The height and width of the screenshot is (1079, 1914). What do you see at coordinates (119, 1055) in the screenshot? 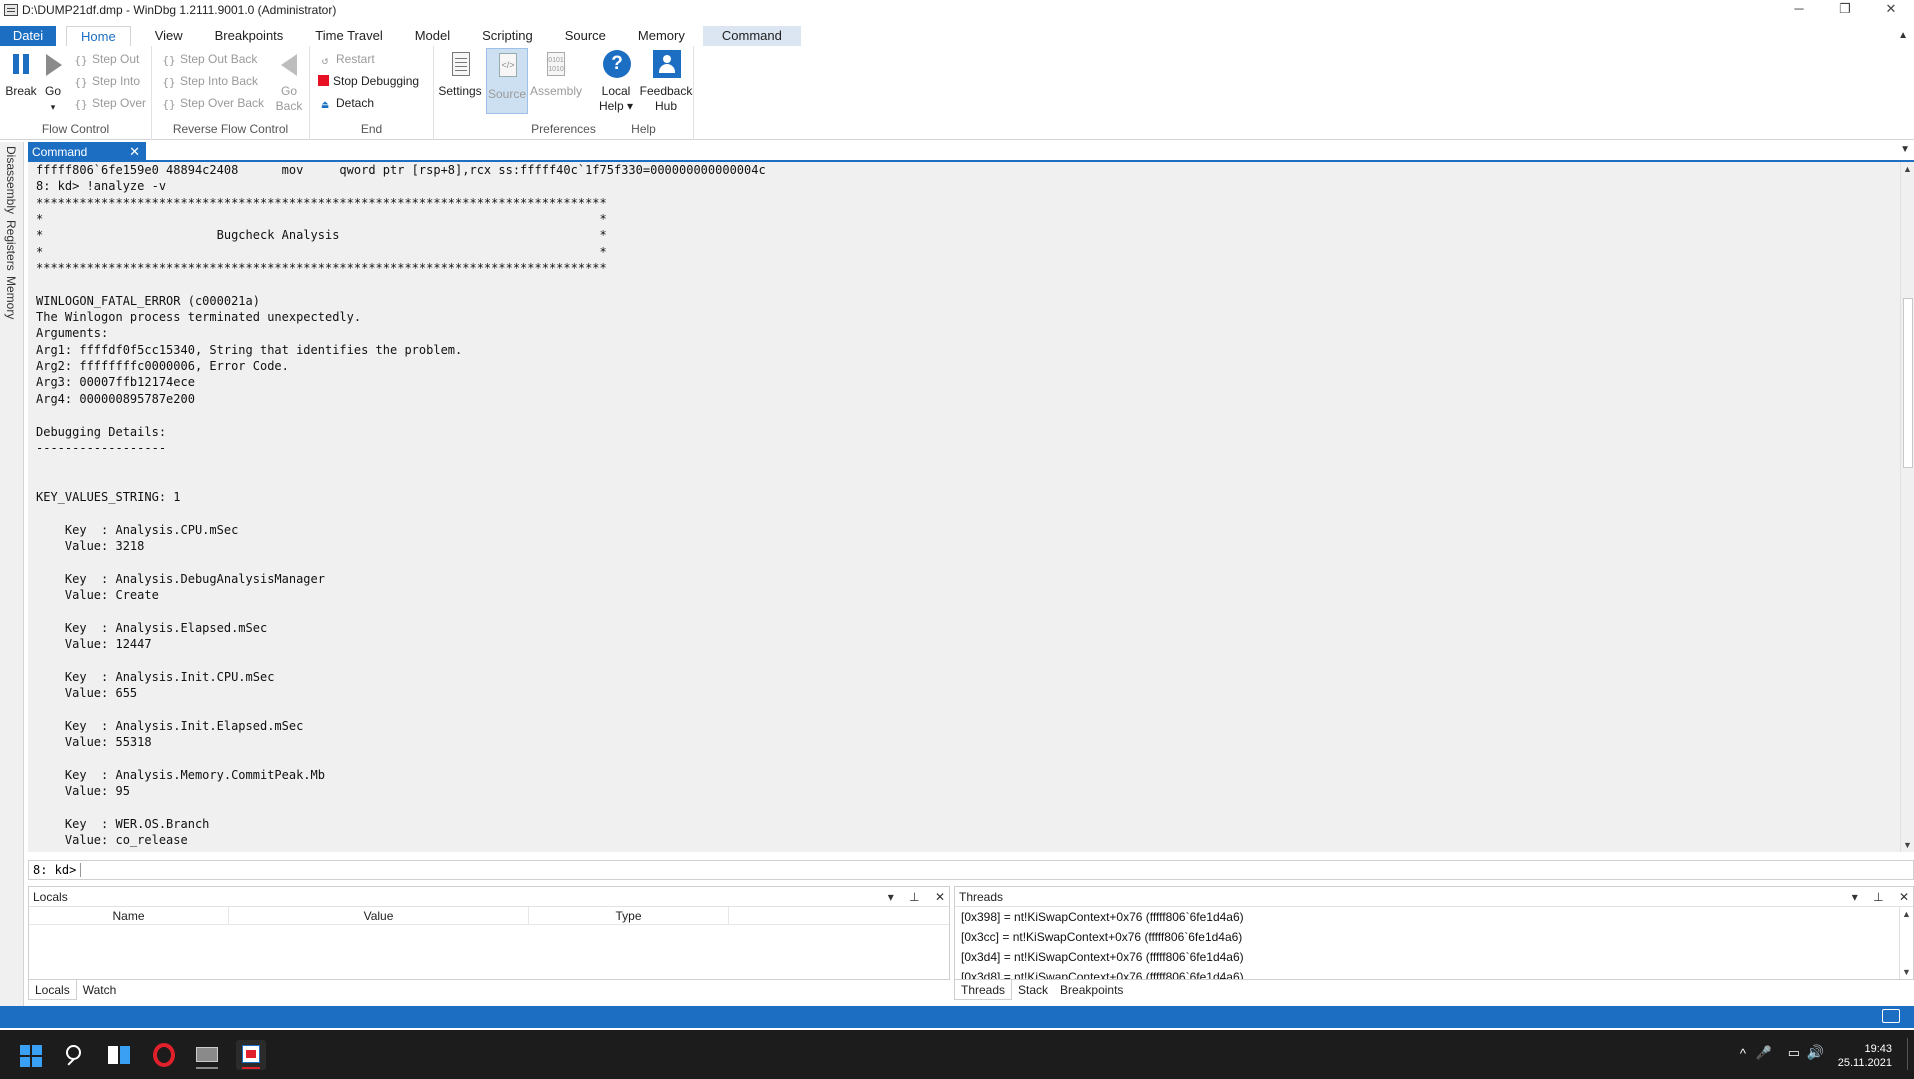
I see `task-view-icon` at bounding box center [119, 1055].